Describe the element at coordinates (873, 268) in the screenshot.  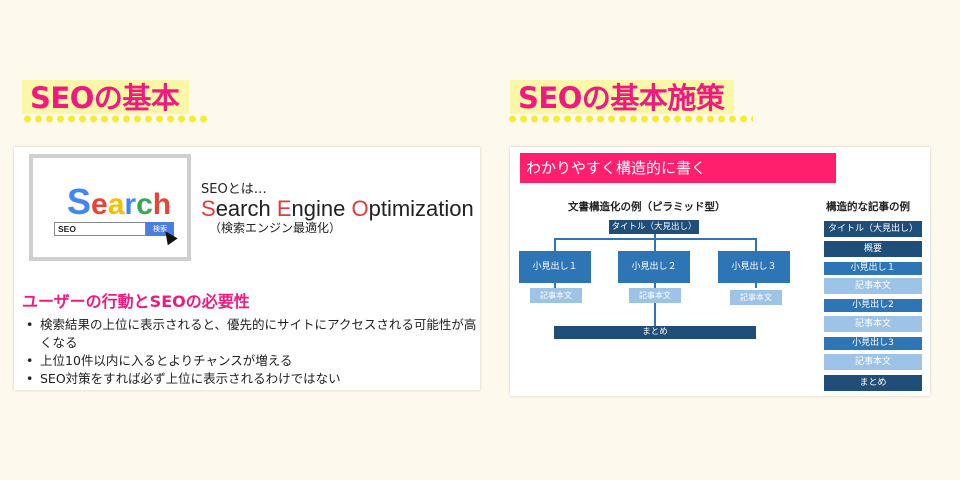
I see `article-item: 小見出し１` at that location.